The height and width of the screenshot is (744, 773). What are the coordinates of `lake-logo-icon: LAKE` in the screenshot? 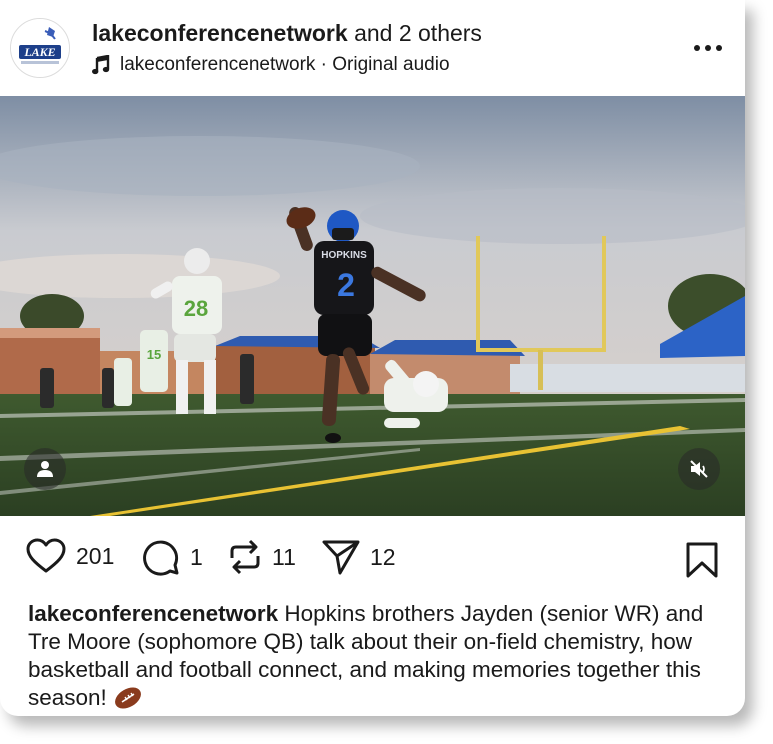 It's located at (40, 48).